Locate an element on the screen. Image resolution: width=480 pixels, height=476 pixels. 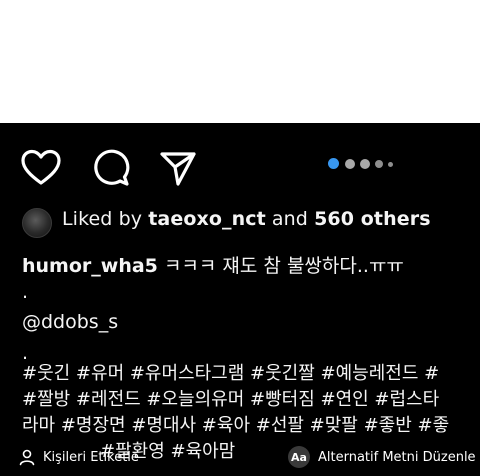
likes-text: Liked by taeoxo_nct and 560 others is located at coordinates (246, 219).